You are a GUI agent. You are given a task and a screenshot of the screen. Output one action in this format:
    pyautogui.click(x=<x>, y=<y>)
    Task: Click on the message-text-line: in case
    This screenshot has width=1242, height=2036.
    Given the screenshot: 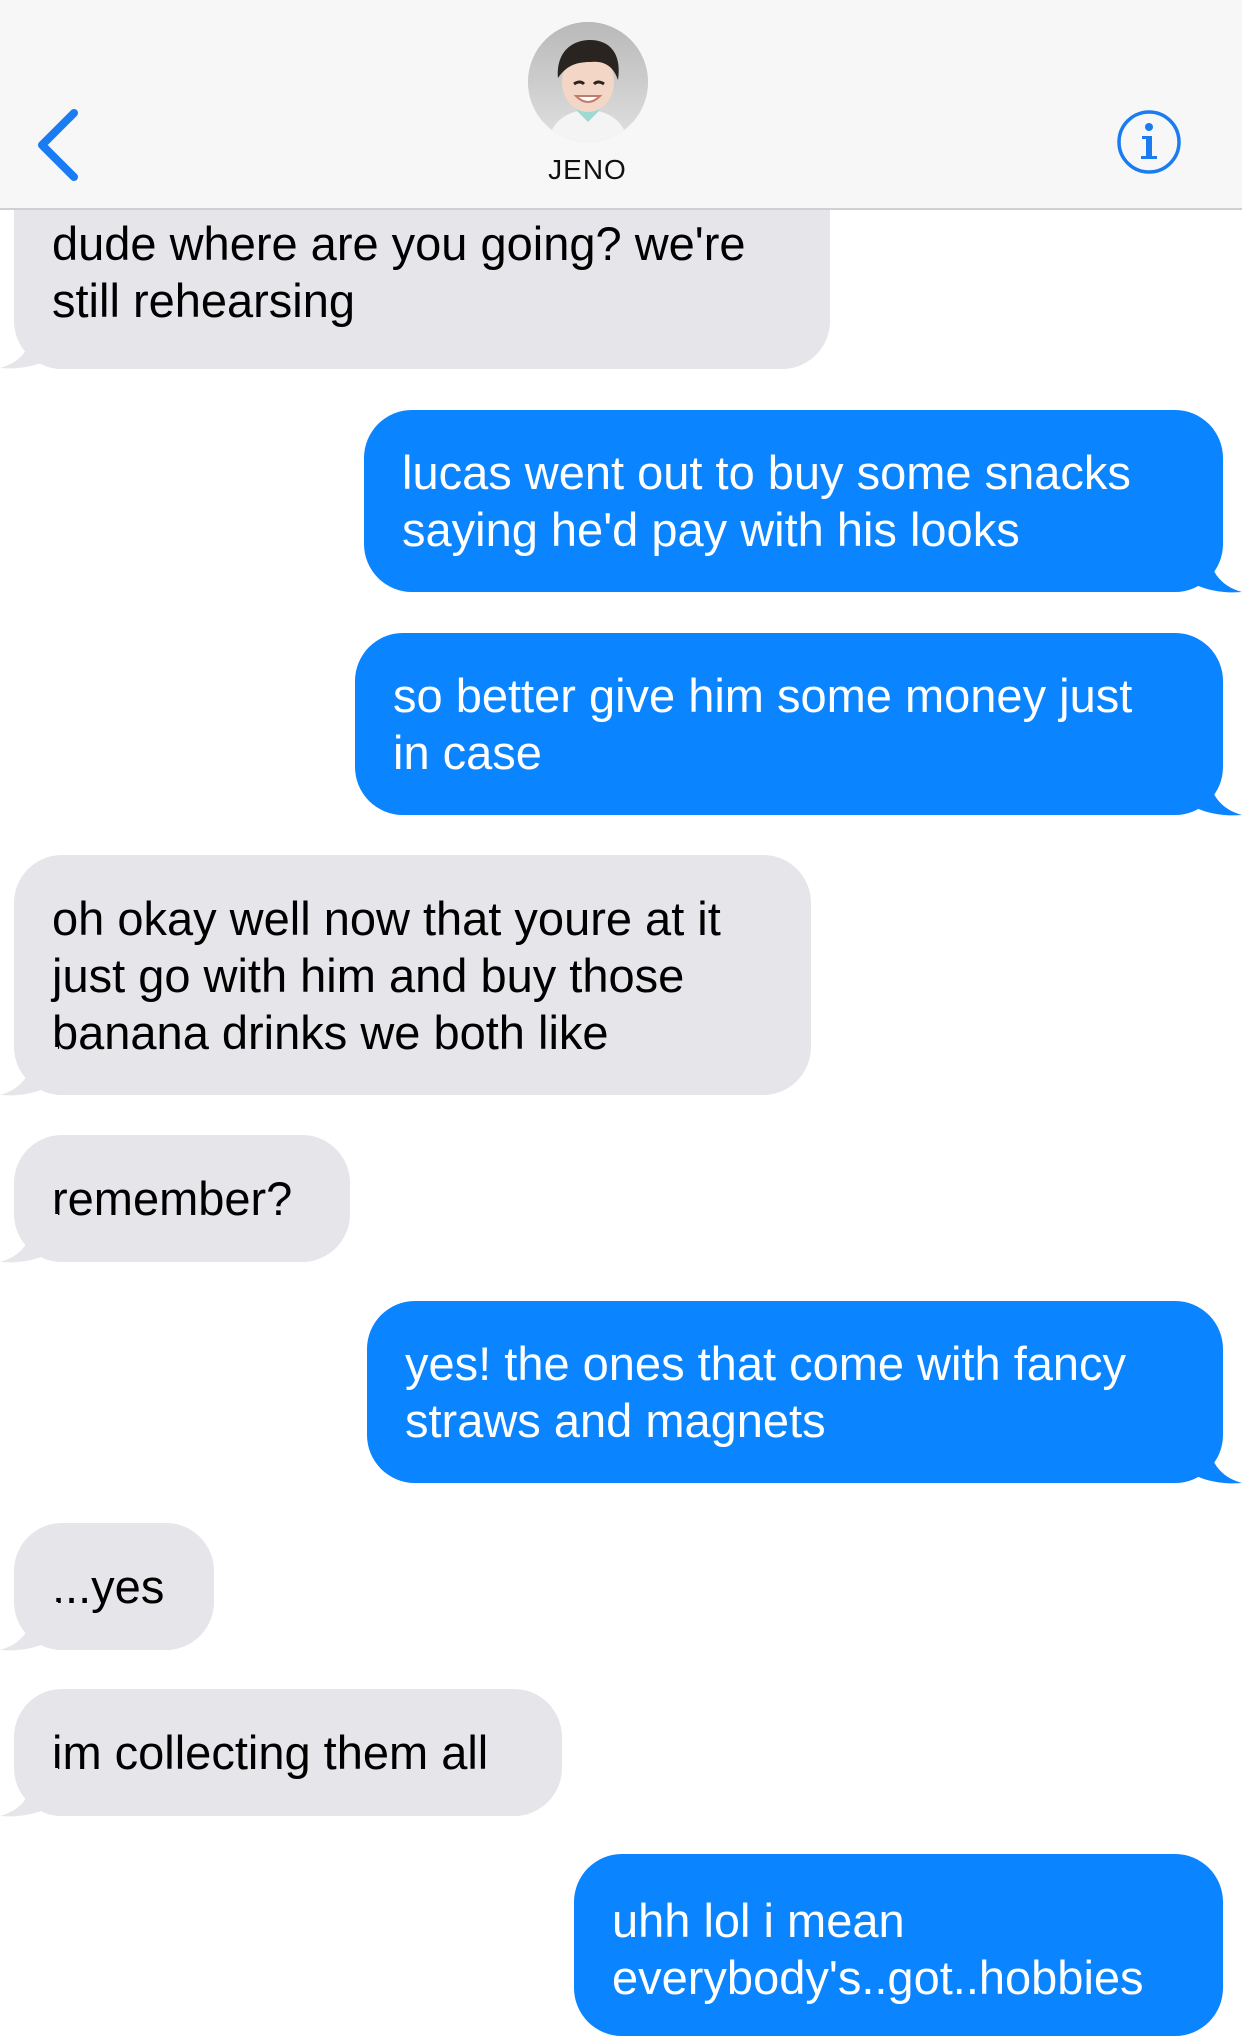 What is the action you would take?
    pyautogui.click(x=467, y=752)
    